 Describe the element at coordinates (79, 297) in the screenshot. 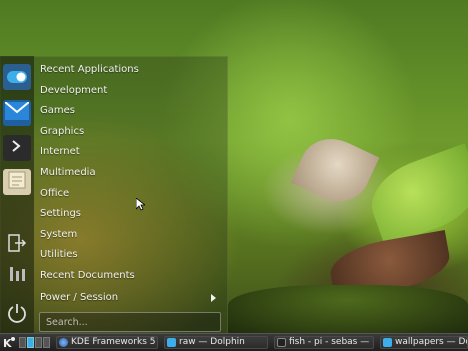

I see `power-session-label: Power / Session` at that location.